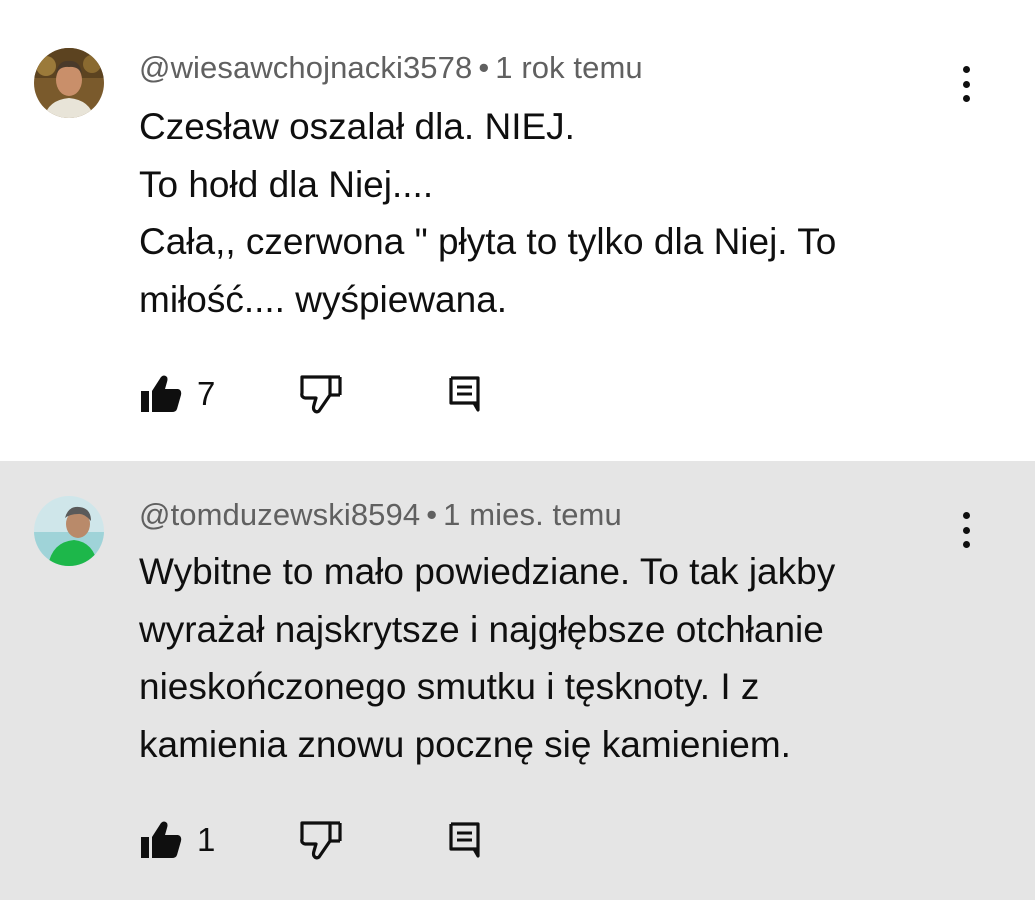 The height and width of the screenshot is (900, 1035). I want to click on comment-text-line: kamienia znowu pocznę się kamieniem., so click(465, 744).